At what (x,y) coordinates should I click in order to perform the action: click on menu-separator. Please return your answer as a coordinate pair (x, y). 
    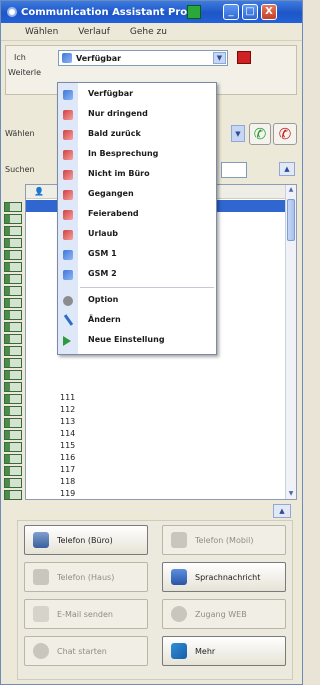
    Looking at the image, I should click on (147, 287).